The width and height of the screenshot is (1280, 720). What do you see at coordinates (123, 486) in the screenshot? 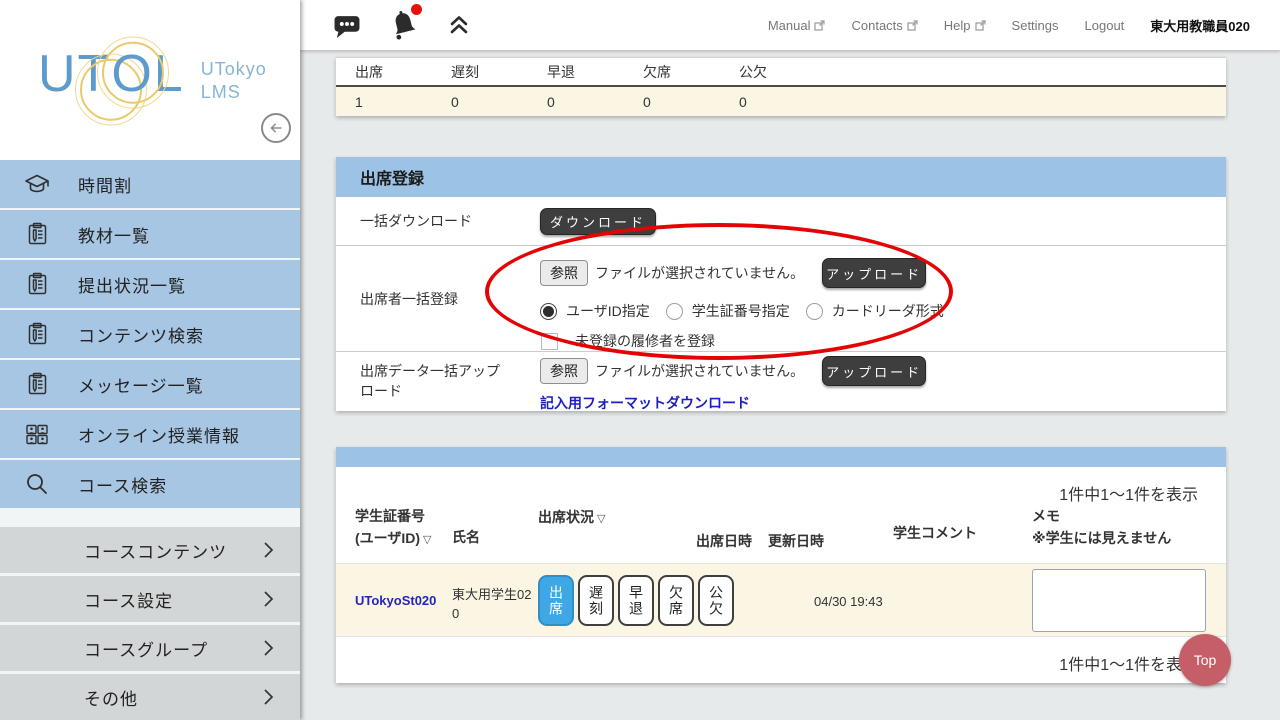
I see `sidebar-item-label: コース検索` at bounding box center [123, 486].